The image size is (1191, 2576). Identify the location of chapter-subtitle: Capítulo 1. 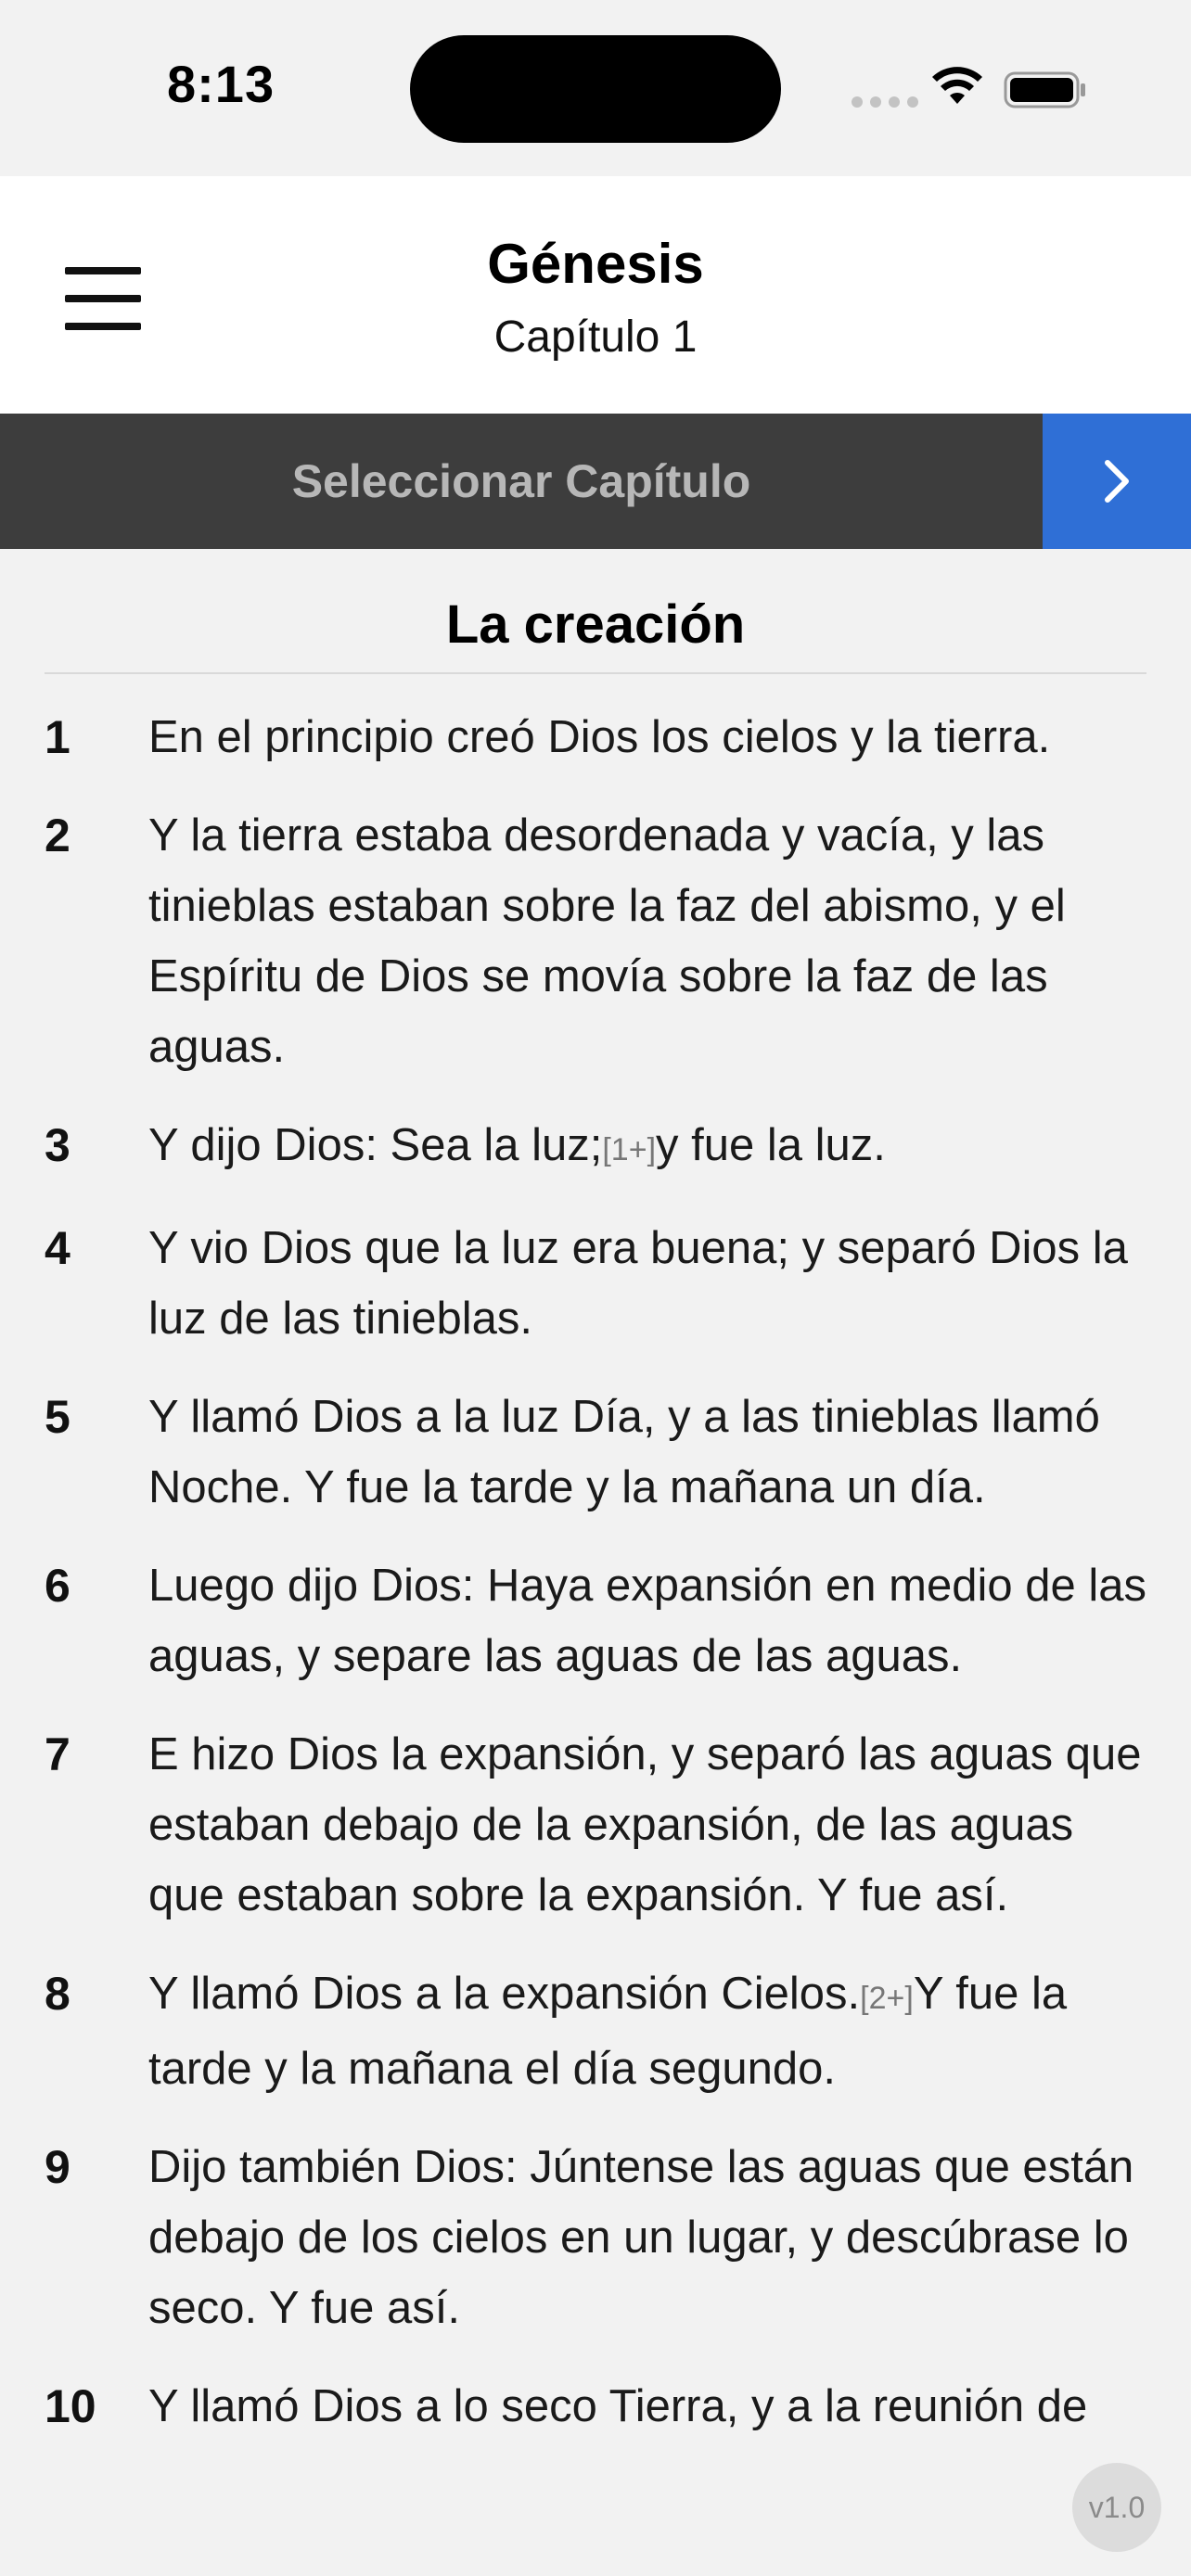
(595, 337).